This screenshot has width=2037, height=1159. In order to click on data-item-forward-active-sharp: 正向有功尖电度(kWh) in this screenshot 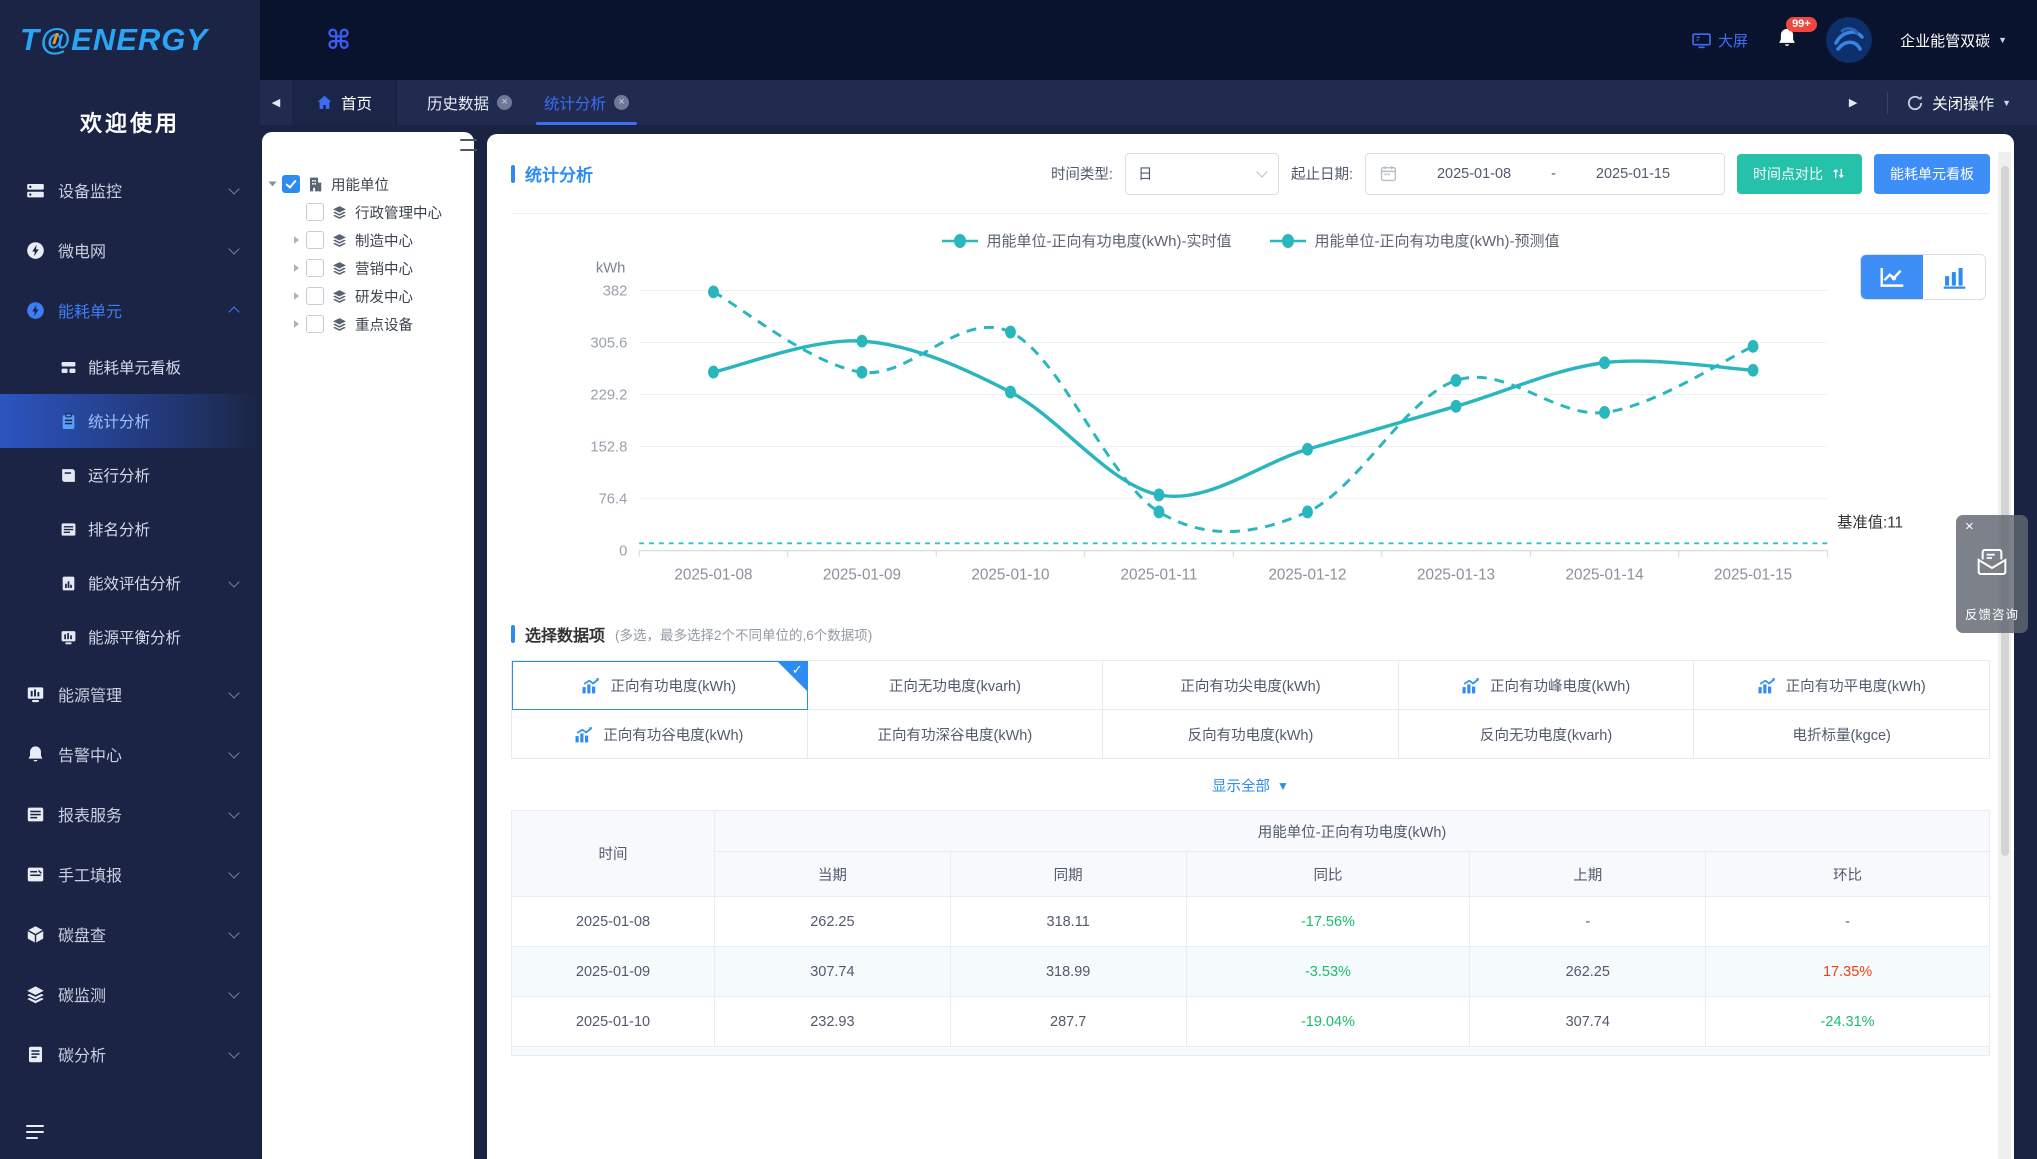, I will do `click(1251, 686)`.